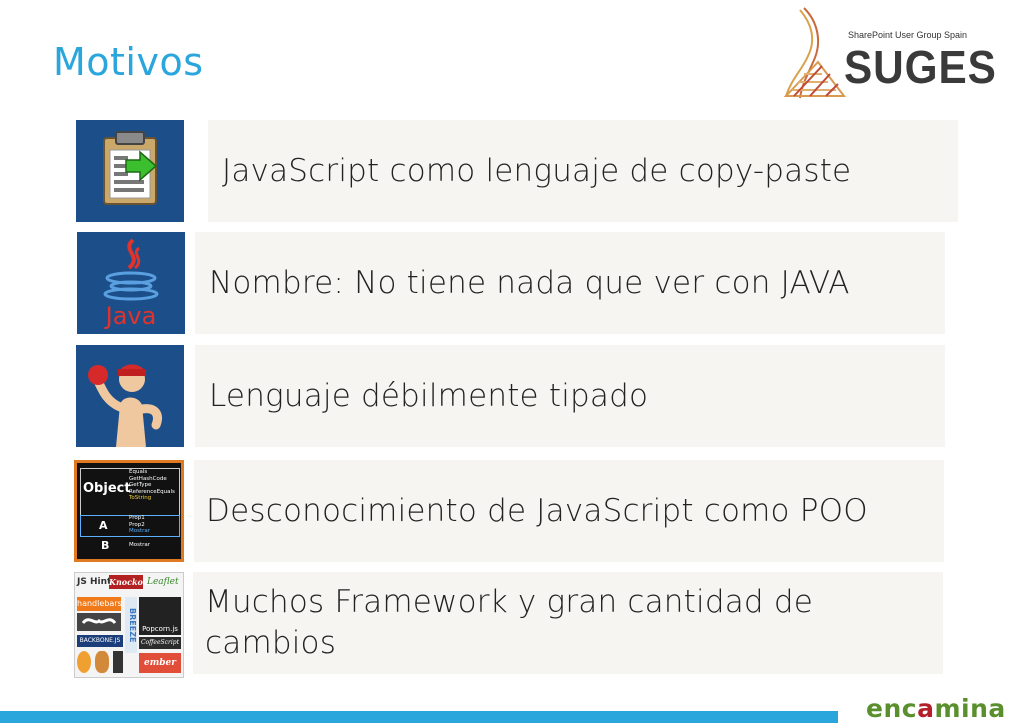  What do you see at coordinates (815, 53) in the screenshot?
I see `suges-emblem-icon` at bounding box center [815, 53].